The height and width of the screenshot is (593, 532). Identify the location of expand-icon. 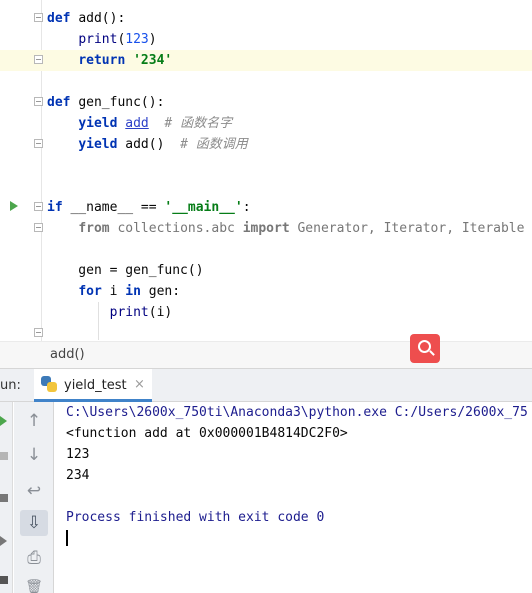
(3, 541).